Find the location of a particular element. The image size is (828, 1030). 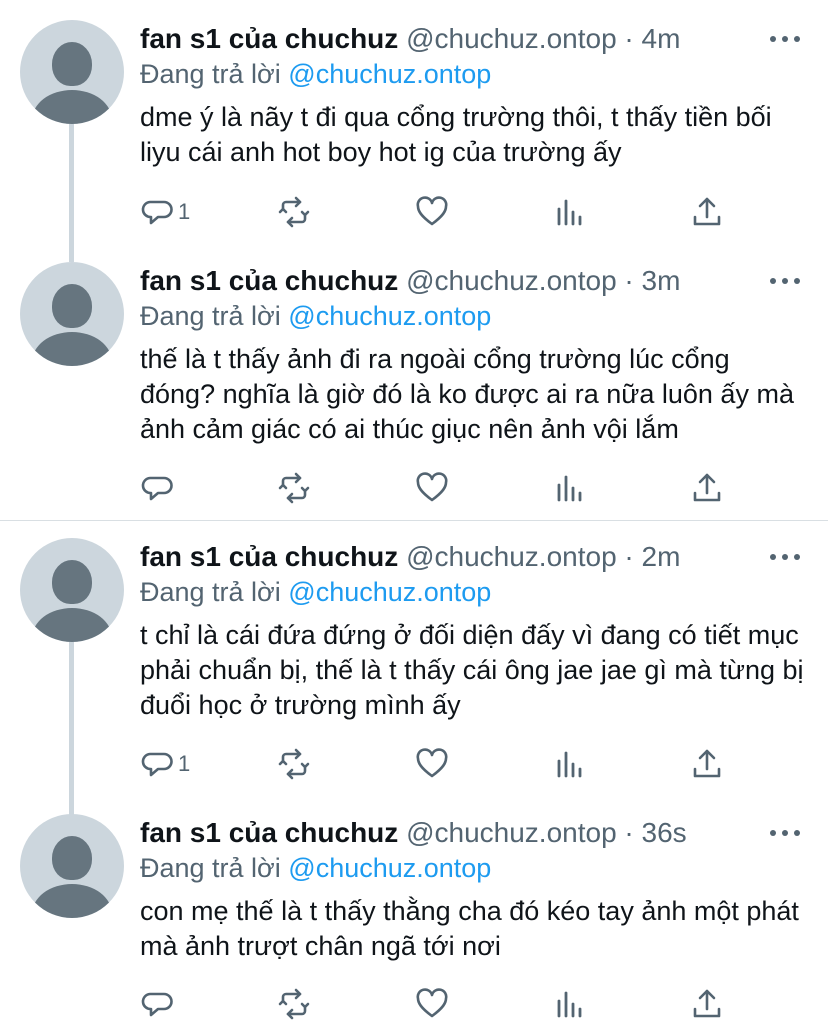

tweet-header: fan s1 của chuchuz @chuchuz.ontop · 4m is located at coordinates (410, 39).